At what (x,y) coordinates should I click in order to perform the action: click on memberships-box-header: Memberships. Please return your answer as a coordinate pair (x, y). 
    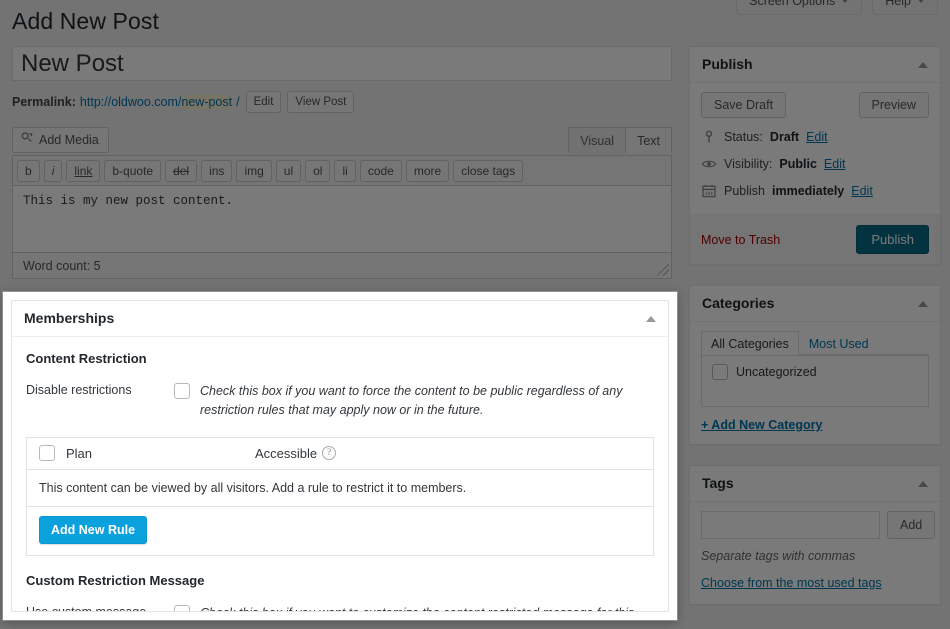
    Looking at the image, I should click on (340, 319).